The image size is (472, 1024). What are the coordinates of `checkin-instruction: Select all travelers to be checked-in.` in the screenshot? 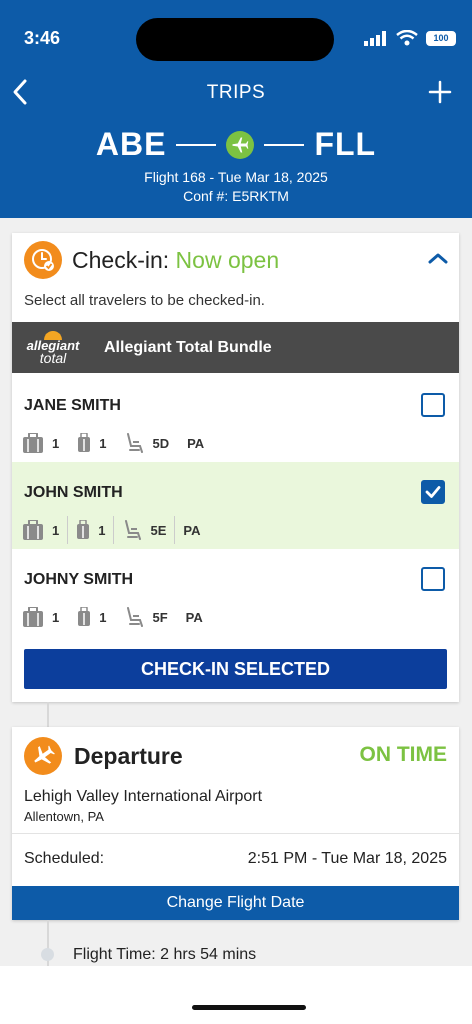 It's located at (144, 300).